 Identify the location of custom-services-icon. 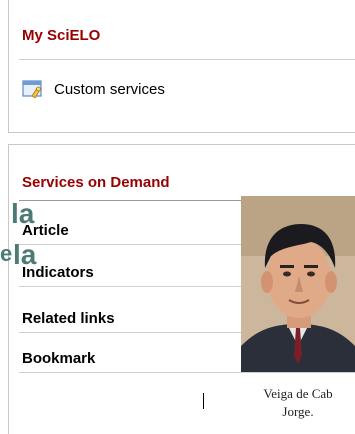
(33, 89).